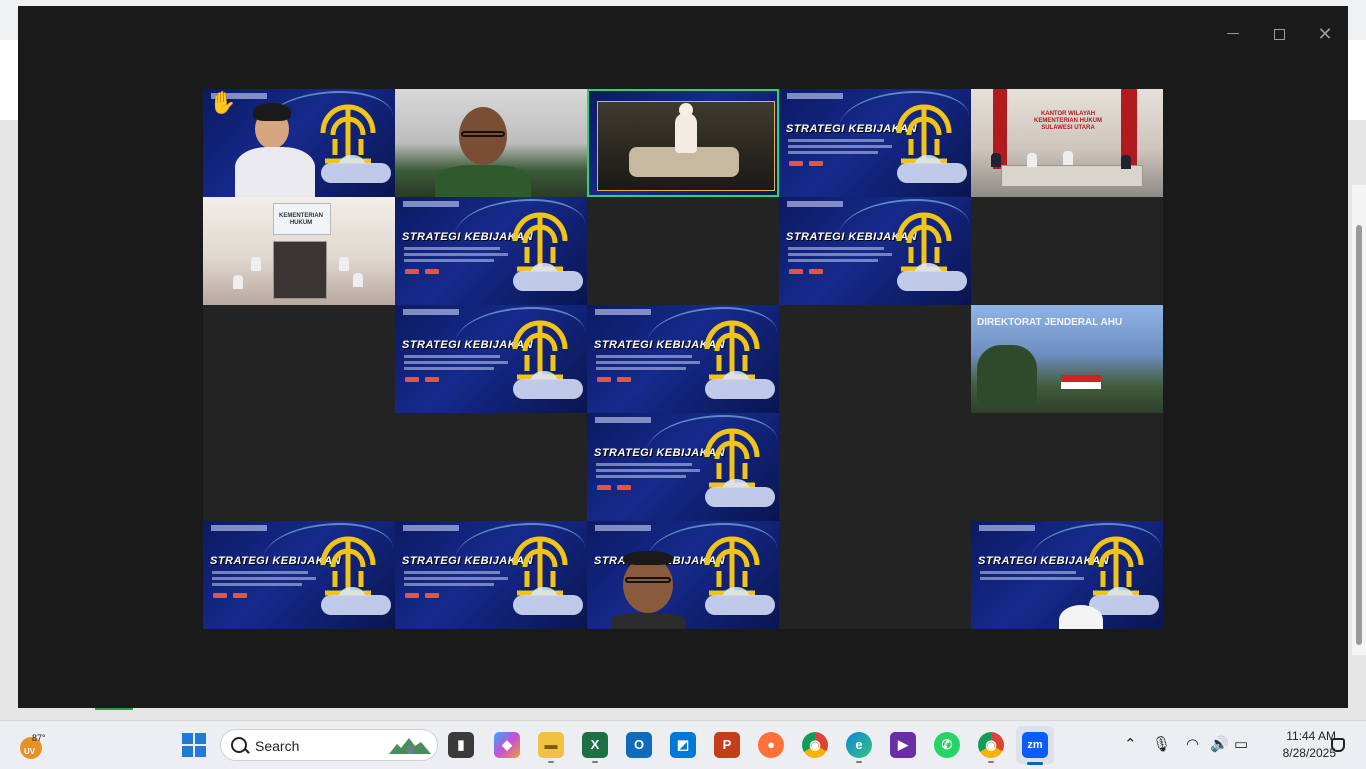 The width and height of the screenshot is (1366, 769). Describe the element at coordinates (300, 270) in the screenshot. I see `conference-table` at that location.